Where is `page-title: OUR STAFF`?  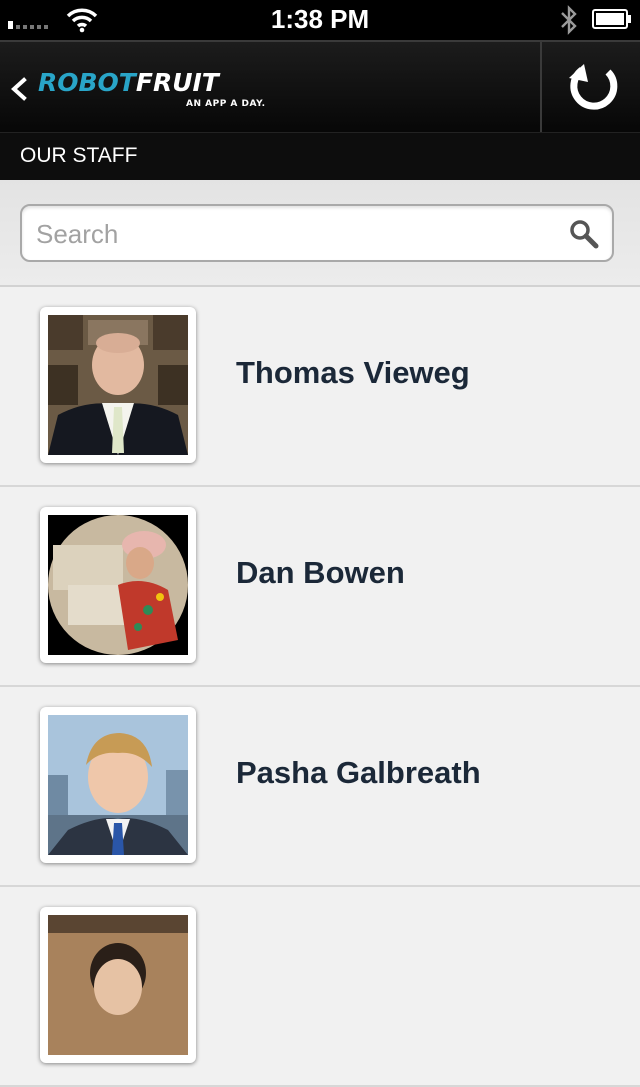 page-title: OUR STAFF is located at coordinates (79, 155).